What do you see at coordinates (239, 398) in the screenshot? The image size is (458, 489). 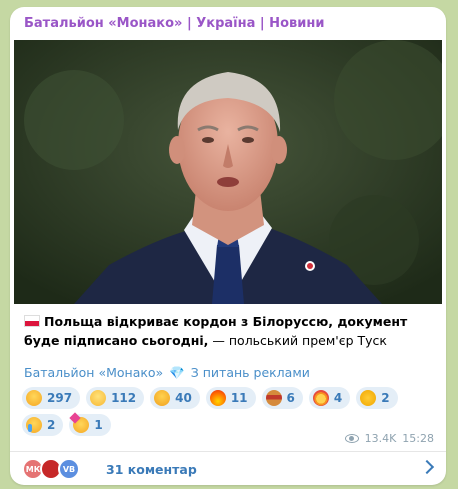 I see `reaction-count: 11` at bounding box center [239, 398].